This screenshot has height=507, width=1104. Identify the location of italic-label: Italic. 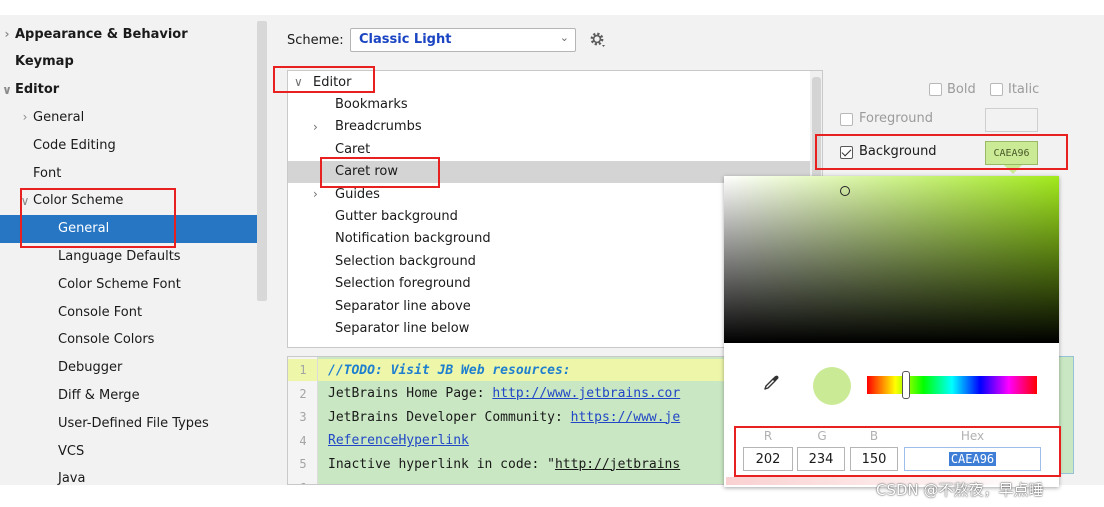
(1024, 89).